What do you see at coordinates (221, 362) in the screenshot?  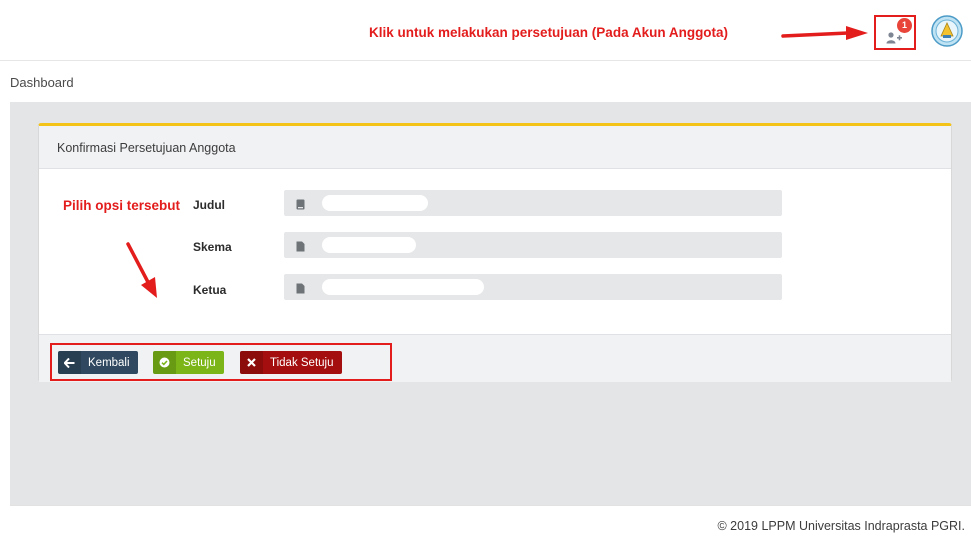 I see `annotation-highlight-frame` at bounding box center [221, 362].